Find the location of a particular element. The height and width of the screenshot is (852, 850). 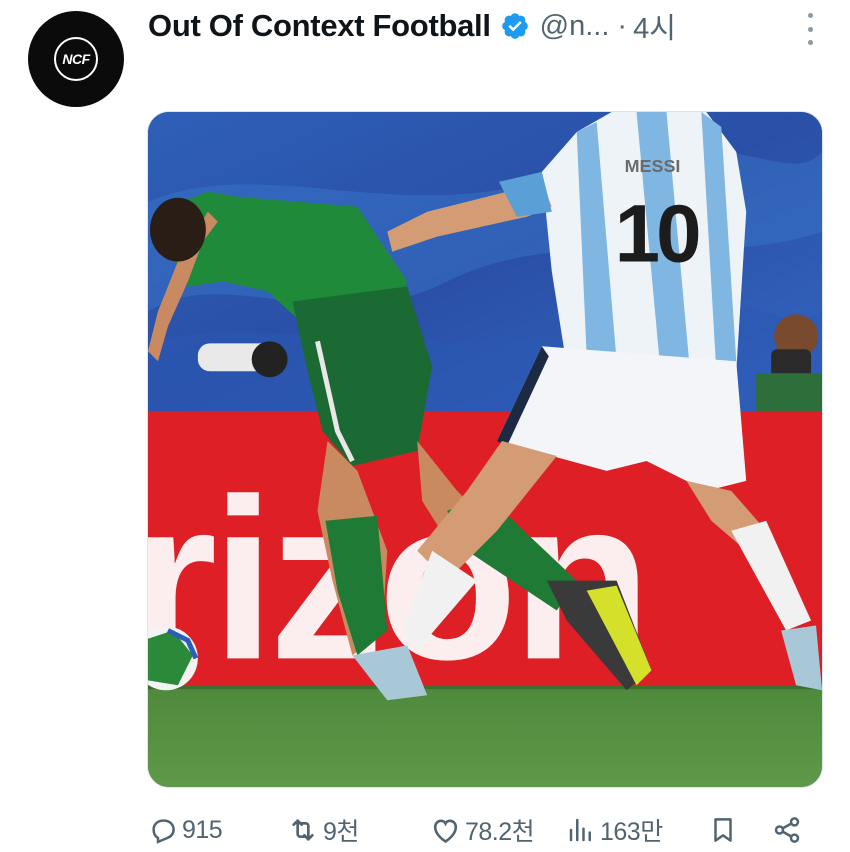

display-name: Out Of Context Football is located at coordinates (319, 26).